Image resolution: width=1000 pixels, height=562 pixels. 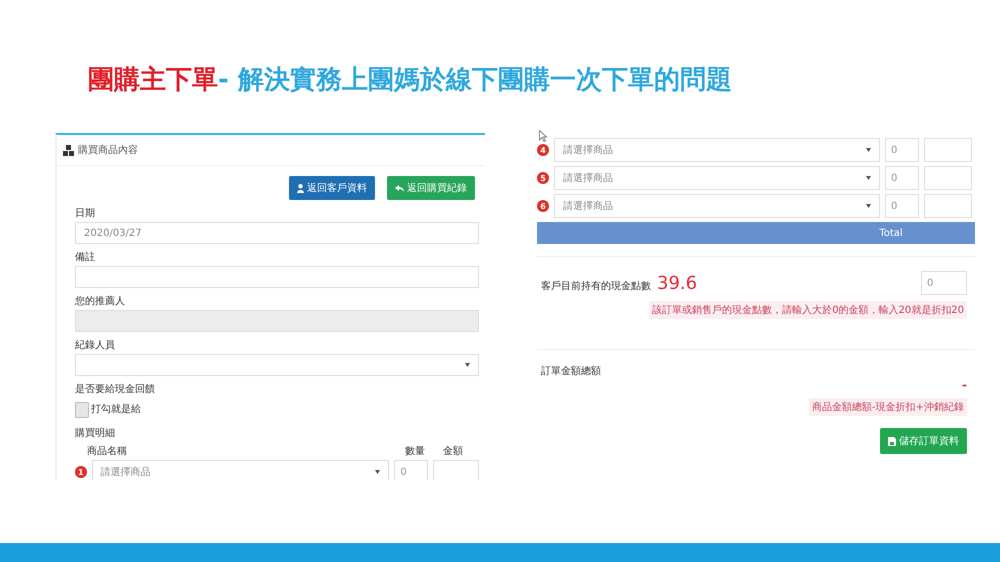 I want to click on checkbox, so click(x=82, y=410).